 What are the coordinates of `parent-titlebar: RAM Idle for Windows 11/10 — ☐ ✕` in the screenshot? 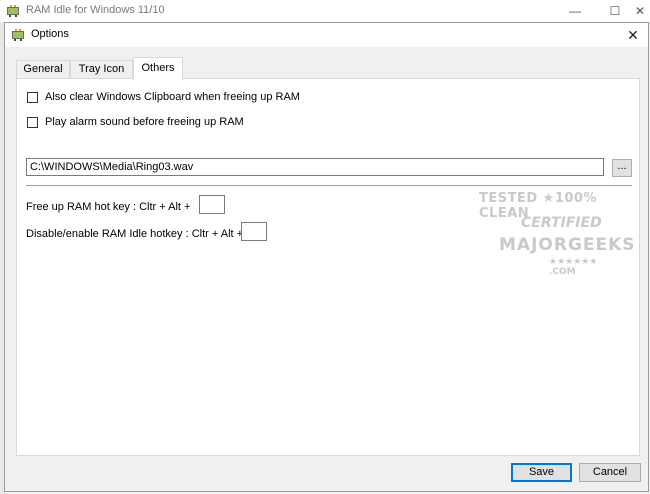 It's located at (325, 11).